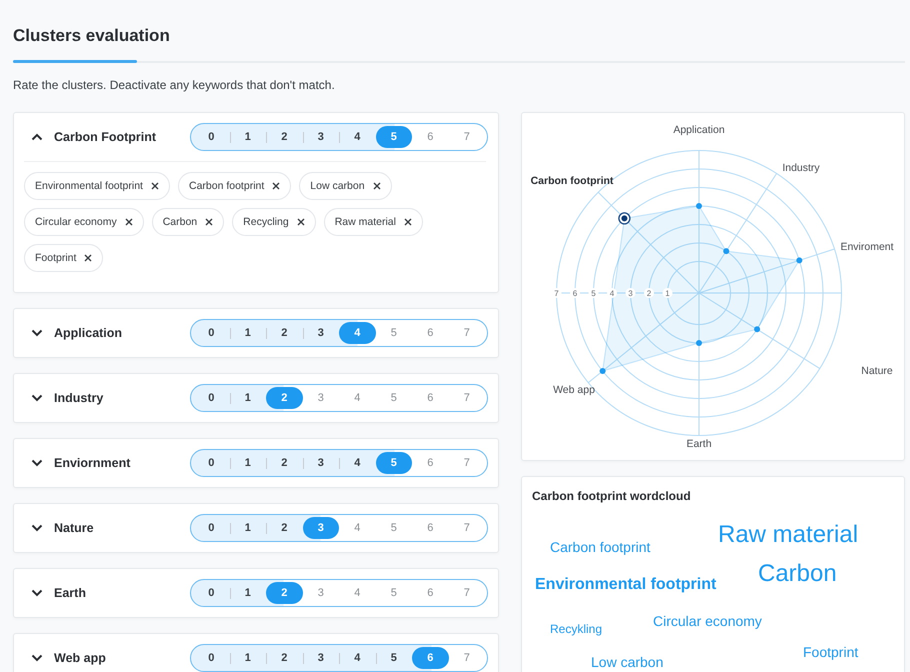 This screenshot has height=672, width=910. Describe the element at coordinates (70, 593) in the screenshot. I see `cluster-name: Earth` at that location.